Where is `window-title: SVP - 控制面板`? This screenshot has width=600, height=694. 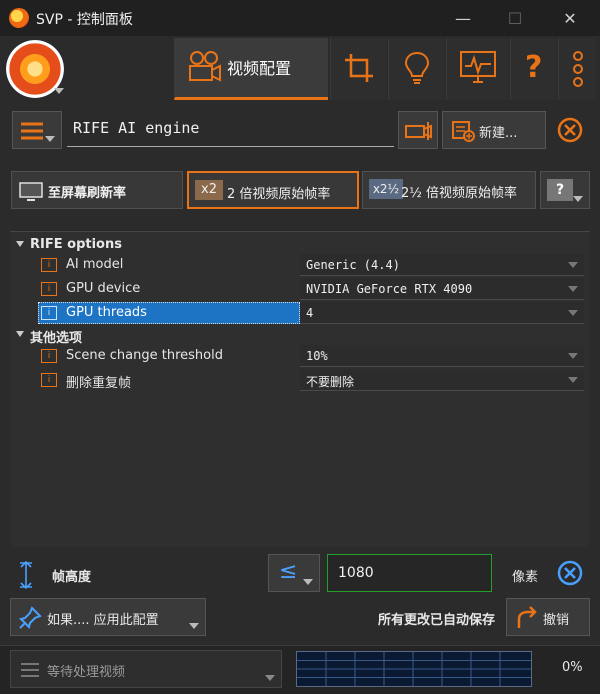 window-title: SVP - 控制面板 is located at coordinates (84, 20).